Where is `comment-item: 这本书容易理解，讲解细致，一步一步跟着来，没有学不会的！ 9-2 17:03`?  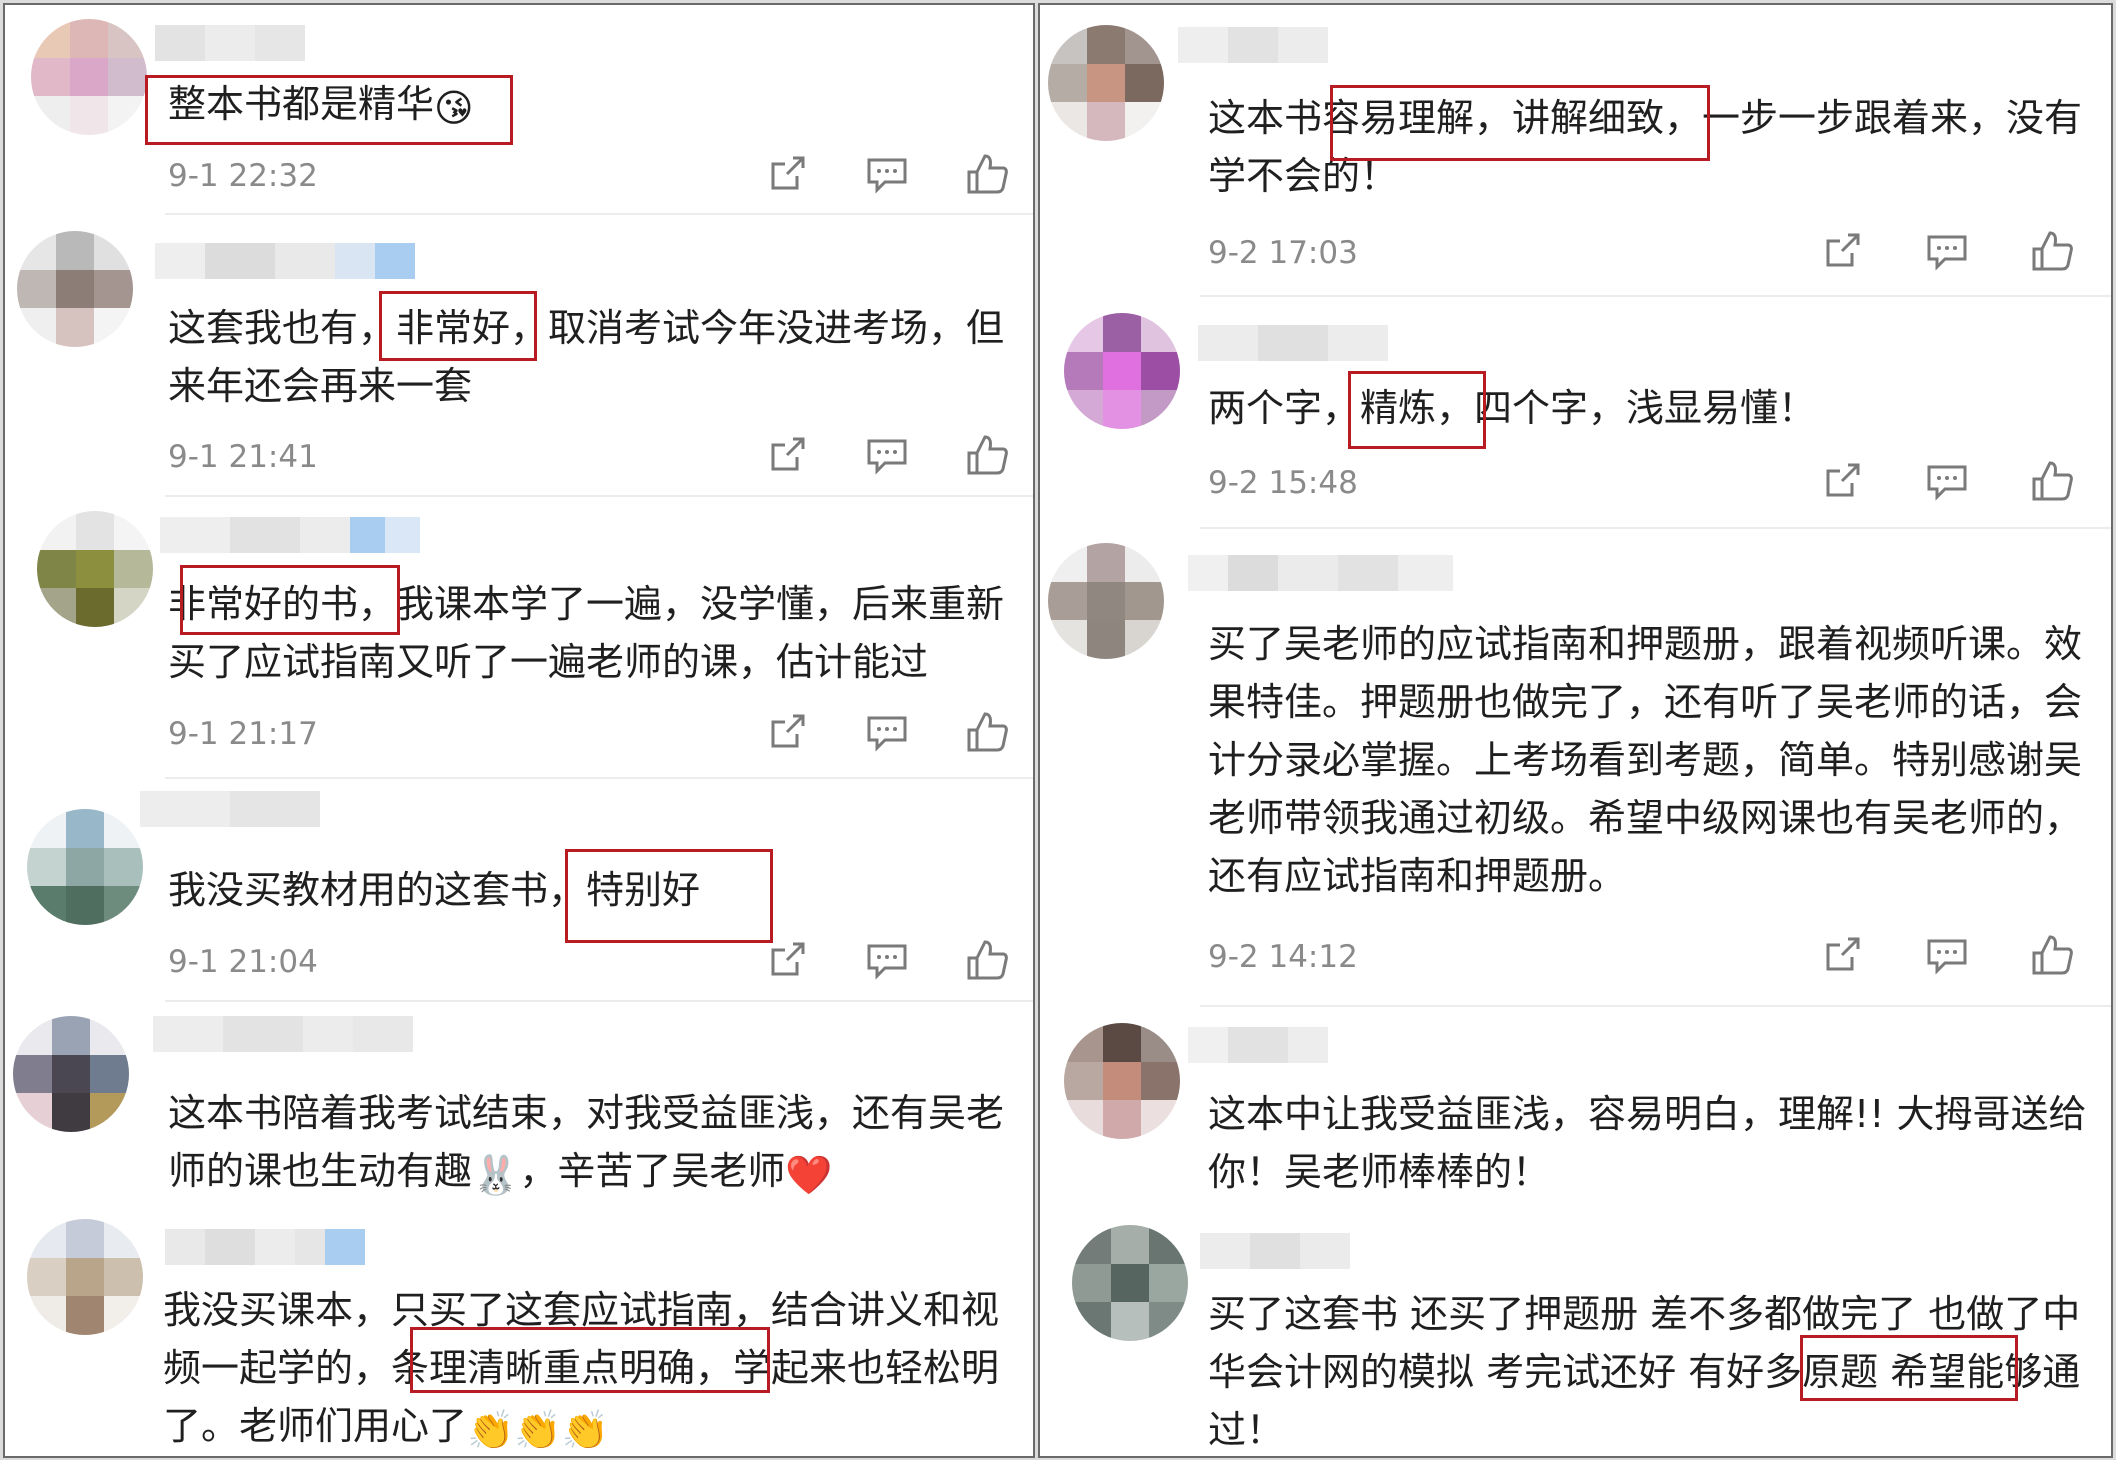
comment-item: 这本书容易理解，讲解细致，一步一步跟着来，没有学不会的！ 9-2 17:03 is located at coordinates (1575, 146).